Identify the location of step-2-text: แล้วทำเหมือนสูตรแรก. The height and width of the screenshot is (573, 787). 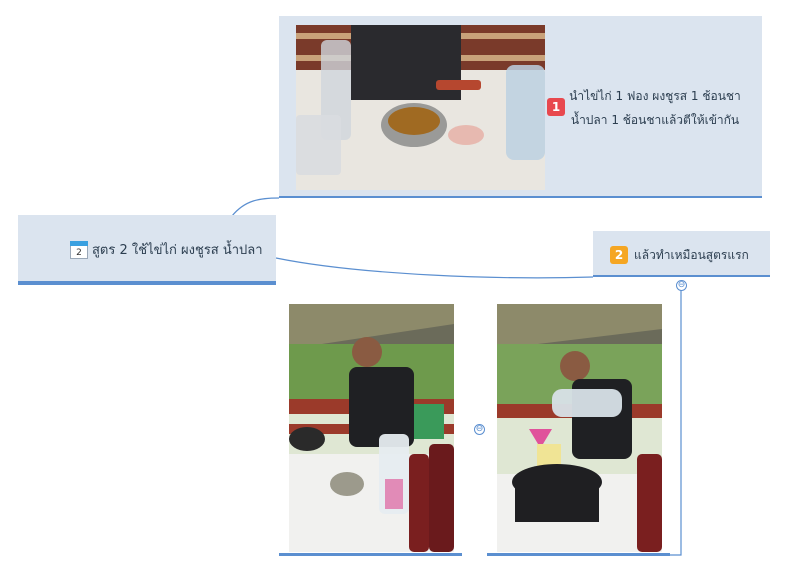
(691, 255).